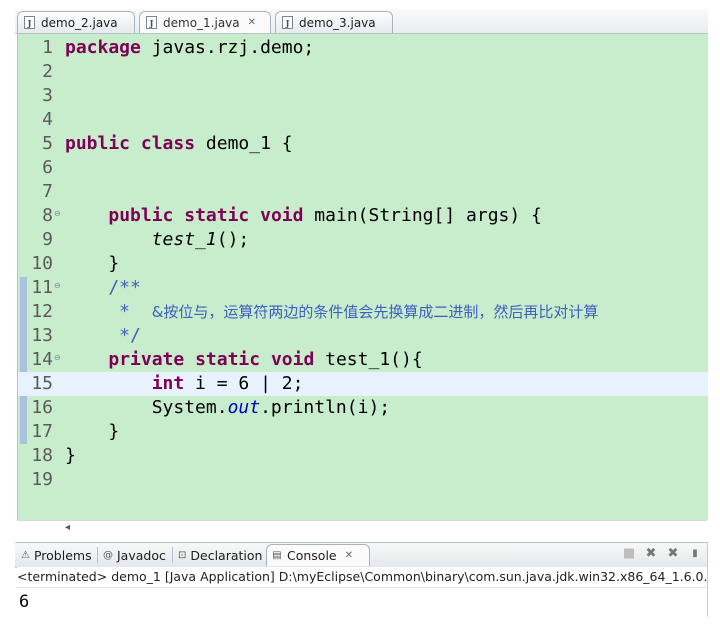 This screenshot has width=720, height=629. What do you see at coordinates (362, 602) in the screenshot?
I see `console-output: 6` at bounding box center [362, 602].